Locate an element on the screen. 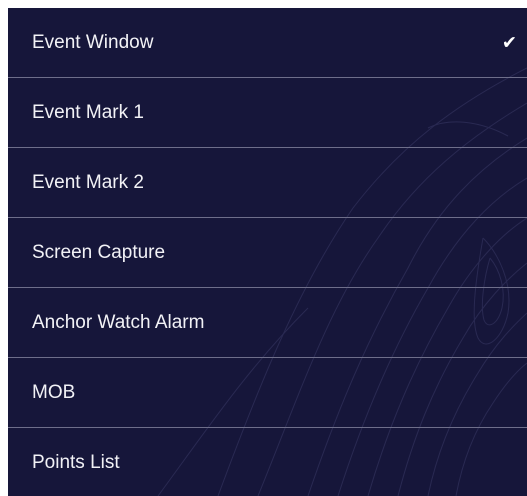  menu-item-label: Event Window is located at coordinates (93, 42).